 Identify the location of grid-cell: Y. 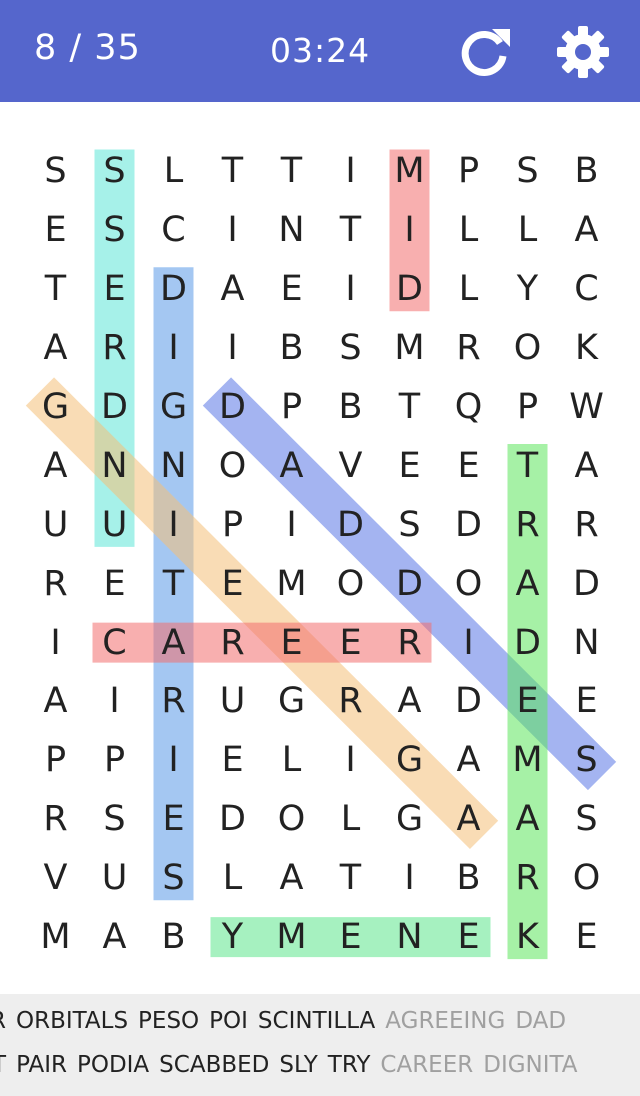
(232, 937).